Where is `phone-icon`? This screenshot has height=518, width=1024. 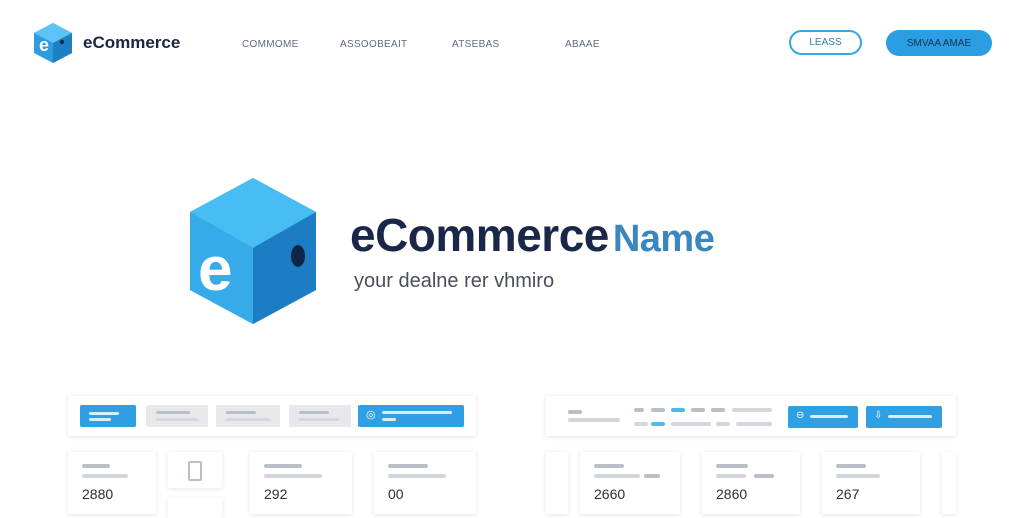
phone-icon is located at coordinates (195, 471).